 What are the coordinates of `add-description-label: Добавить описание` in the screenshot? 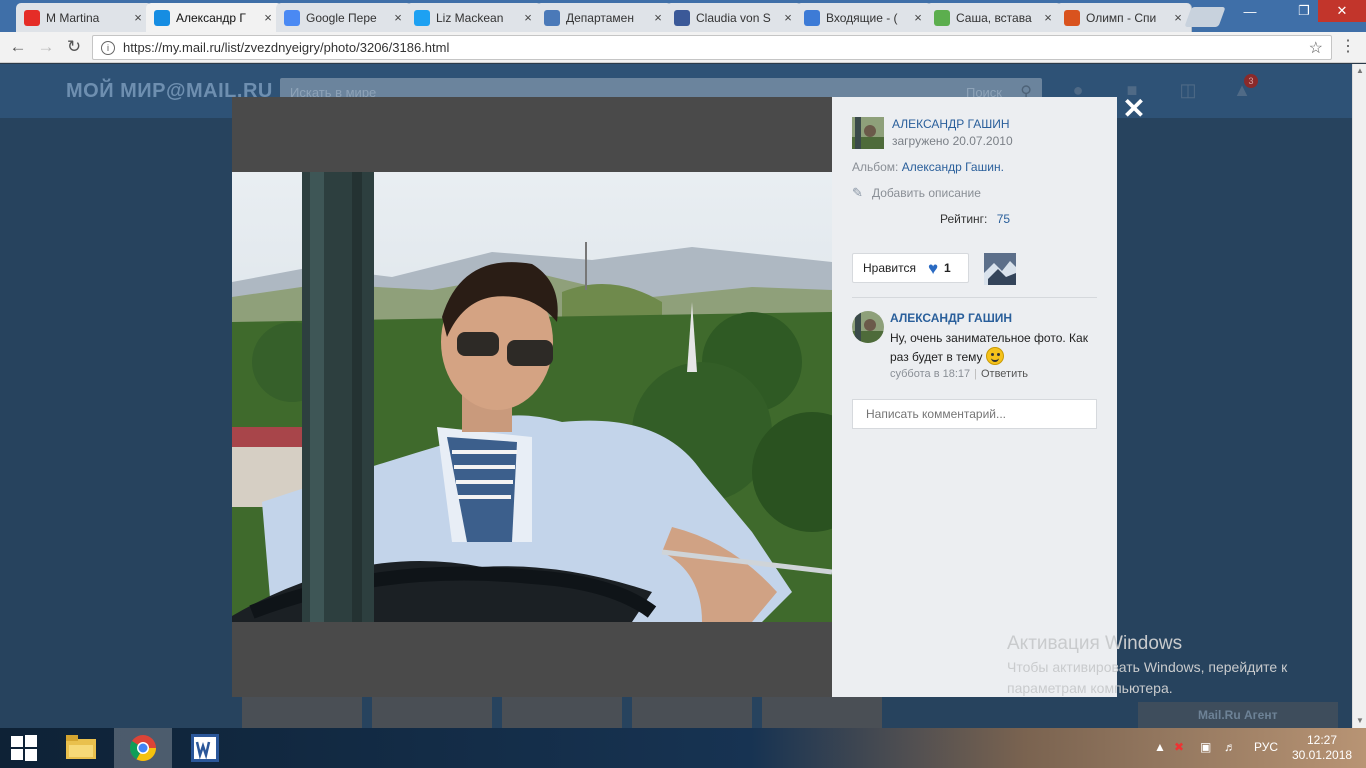 It's located at (926, 193).